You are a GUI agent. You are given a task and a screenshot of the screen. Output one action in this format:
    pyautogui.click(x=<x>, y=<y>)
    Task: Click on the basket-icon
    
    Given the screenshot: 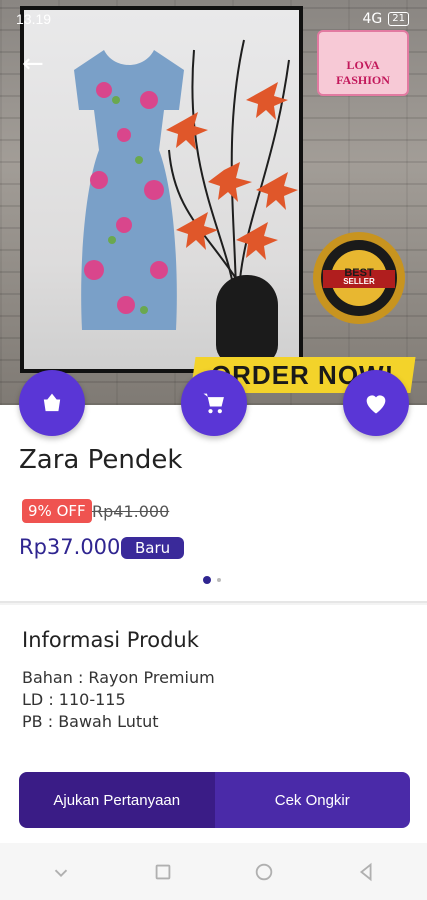 What is the action you would take?
    pyautogui.click(x=52, y=402)
    